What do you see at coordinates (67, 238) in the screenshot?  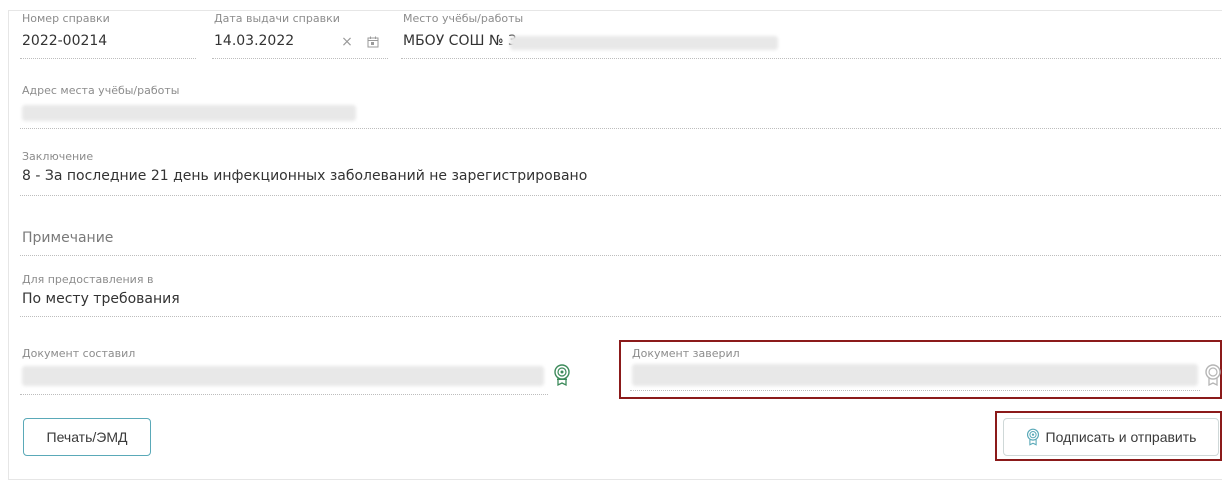 I see `note-input: Примечание` at bounding box center [67, 238].